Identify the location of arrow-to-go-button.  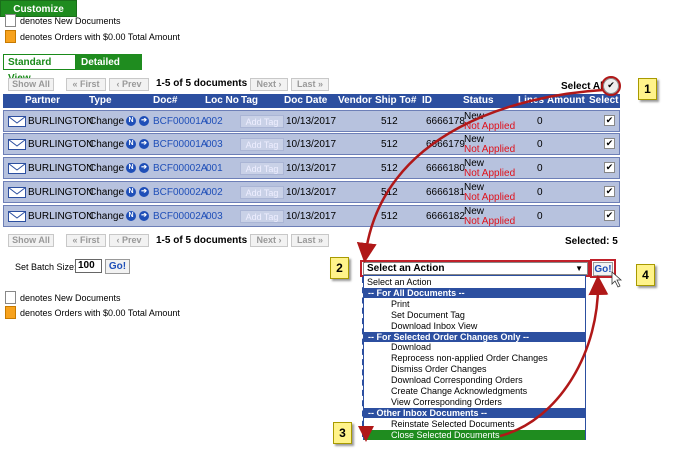
(554, 356).